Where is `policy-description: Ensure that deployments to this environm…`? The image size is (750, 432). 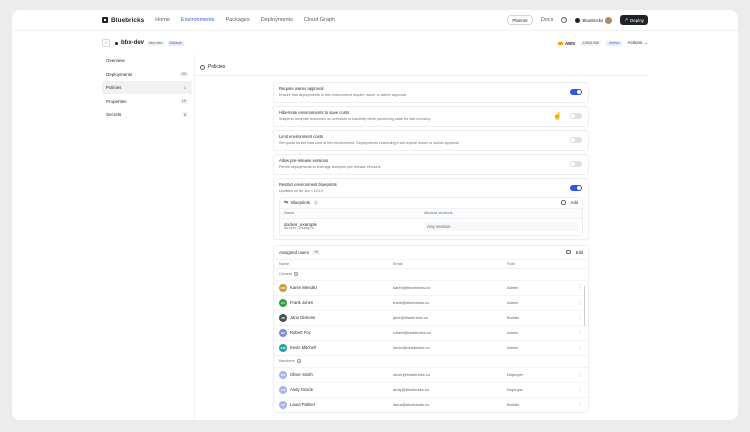 policy-description: Ensure that deployments to this environm… is located at coordinates (343, 94).